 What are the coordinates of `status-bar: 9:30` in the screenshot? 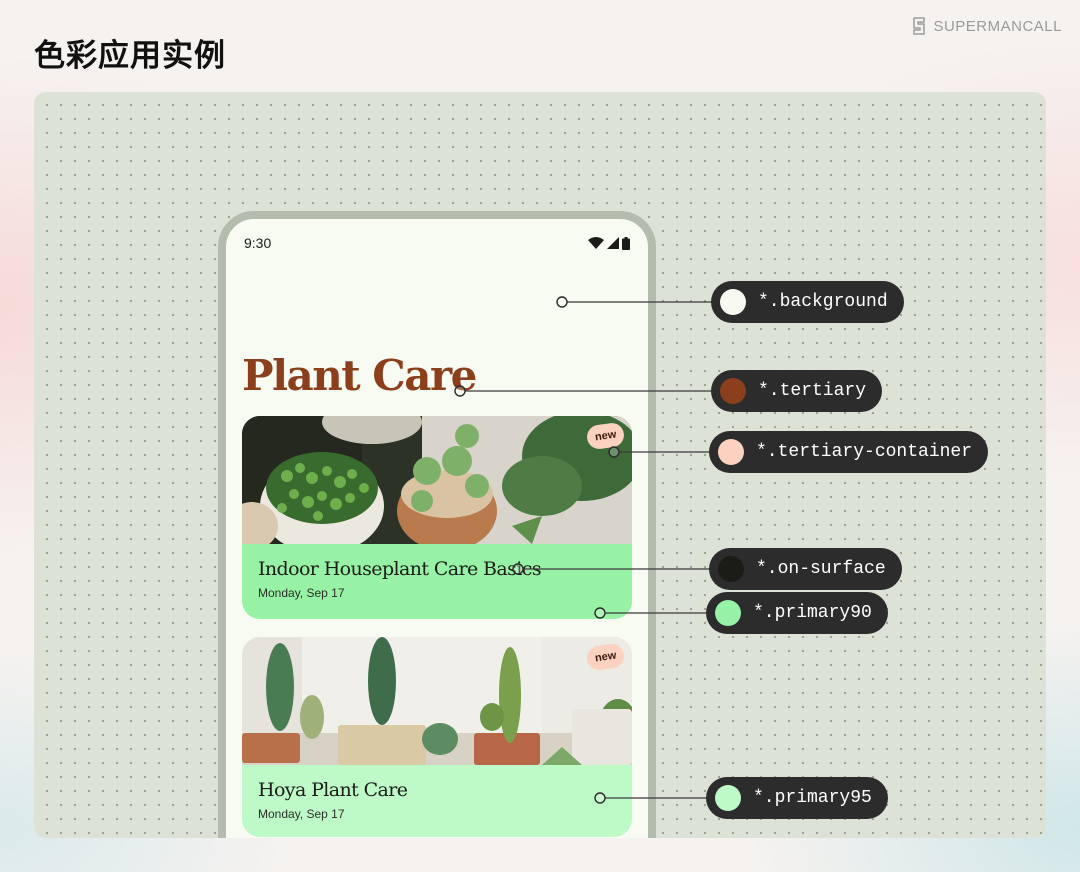 It's located at (437, 243).